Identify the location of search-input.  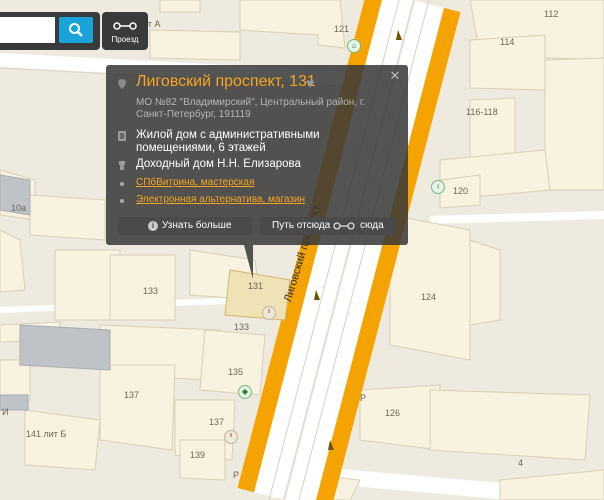
(27, 30).